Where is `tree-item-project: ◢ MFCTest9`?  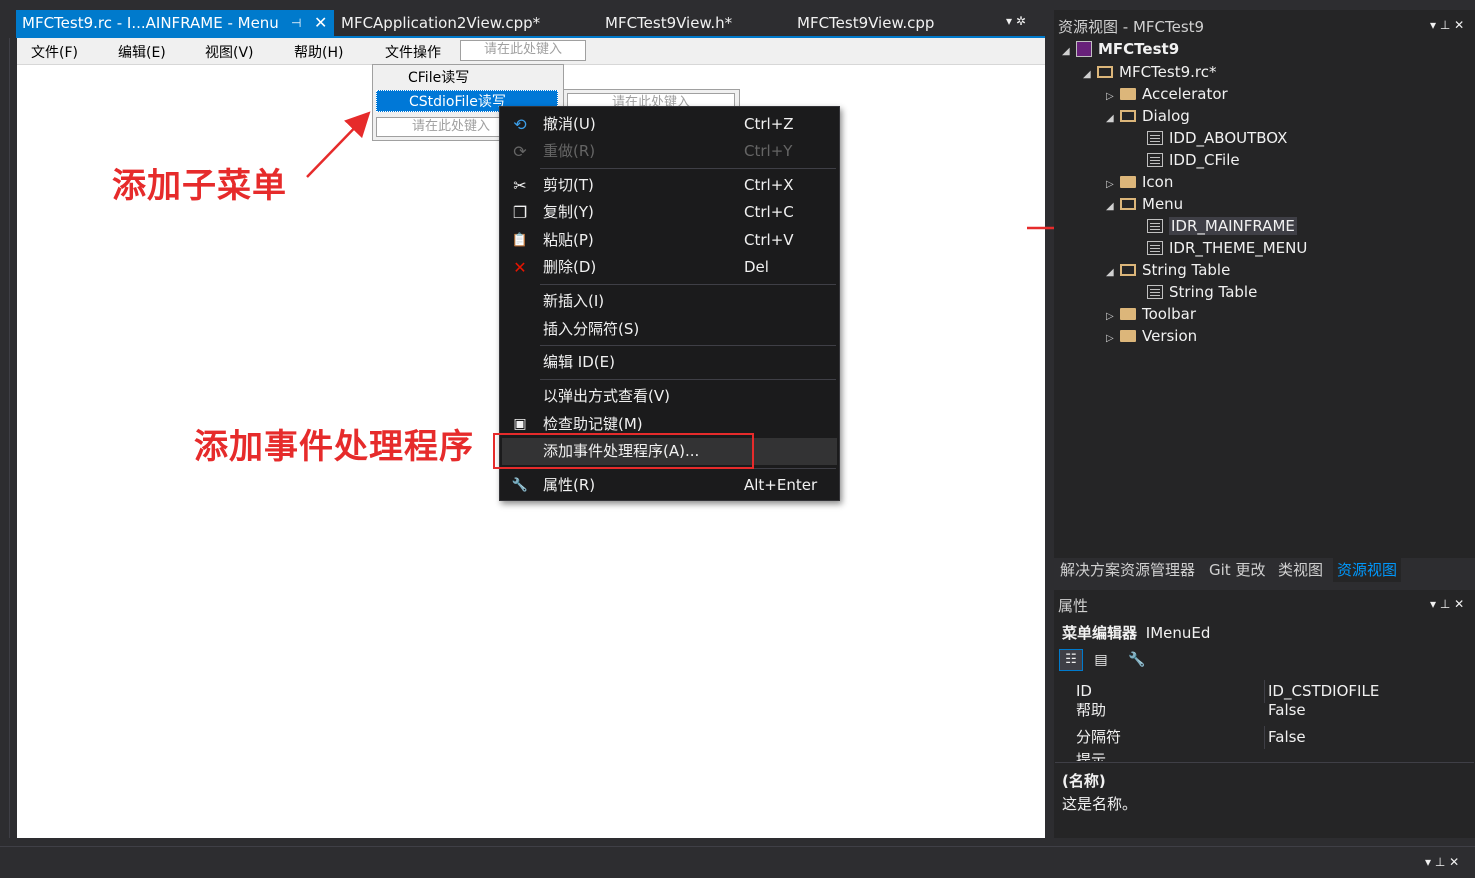 tree-item-project: ◢ MFCTest9 is located at coordinates (1120, 49).